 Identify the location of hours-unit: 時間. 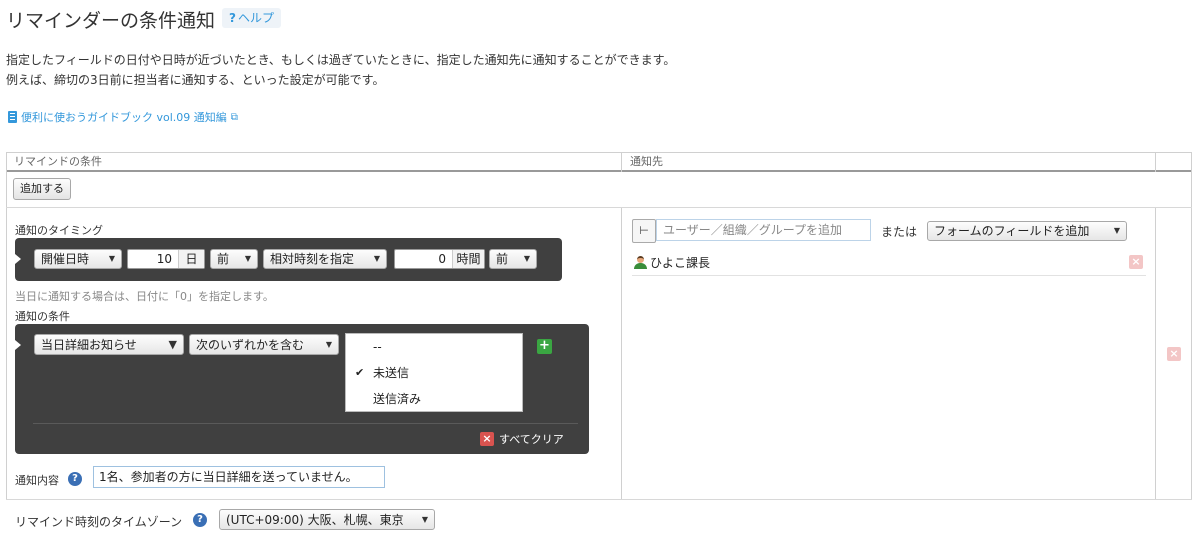
(468, 259).